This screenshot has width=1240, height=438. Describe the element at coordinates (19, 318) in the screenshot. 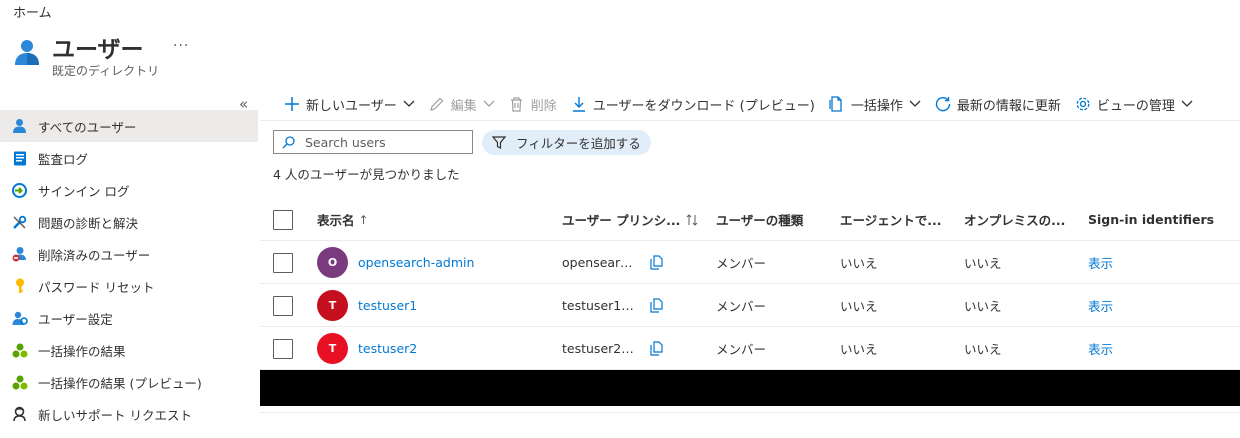

I see `user-settings-icon` at that location.